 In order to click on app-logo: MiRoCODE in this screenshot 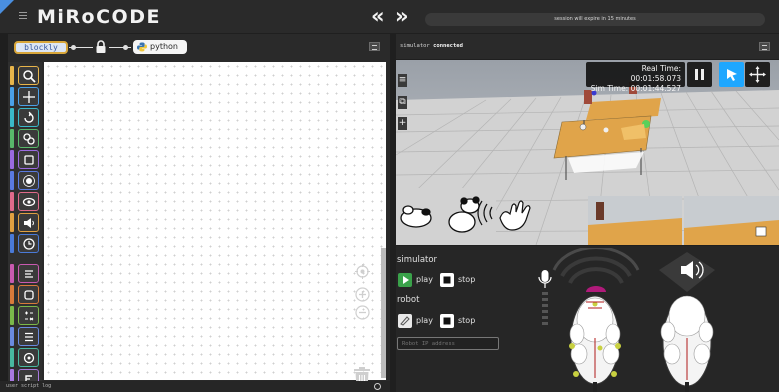, I will do `click(99, 17)`.